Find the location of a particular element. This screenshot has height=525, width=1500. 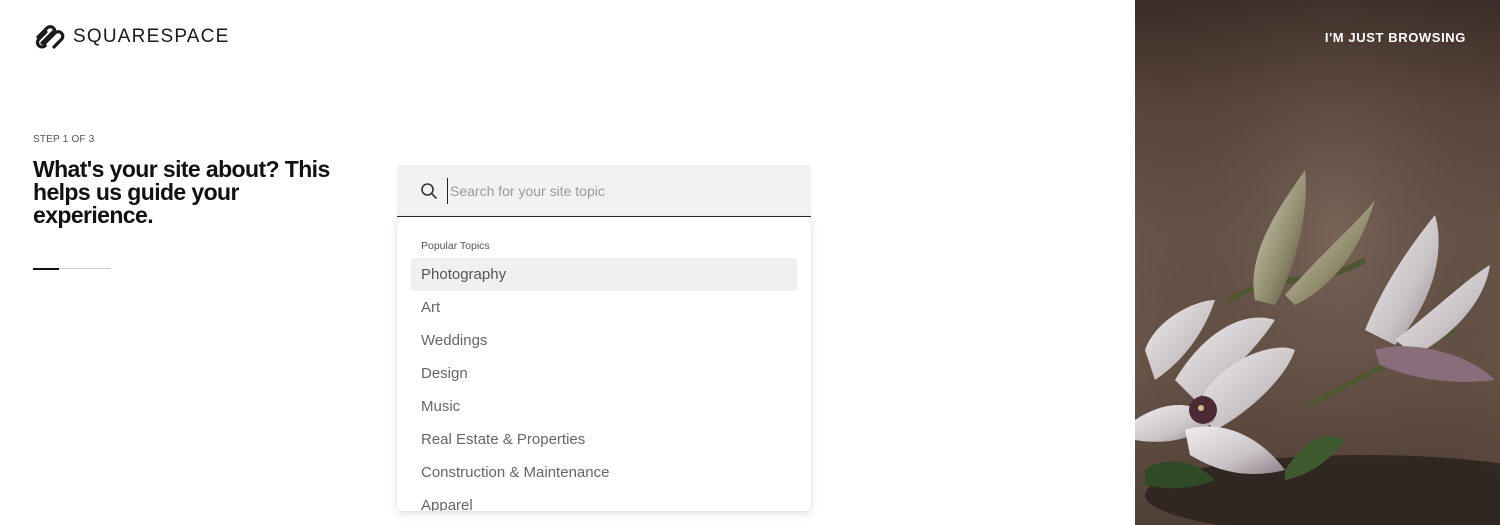

topic-item-apparel: Apparel is located at coordinates (604, 500).